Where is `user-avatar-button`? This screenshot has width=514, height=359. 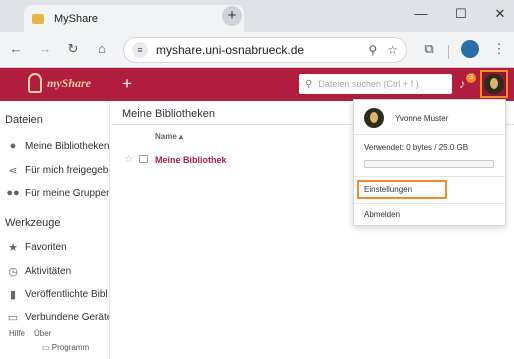
user-avatar-button is located at coordinates (494, 84).